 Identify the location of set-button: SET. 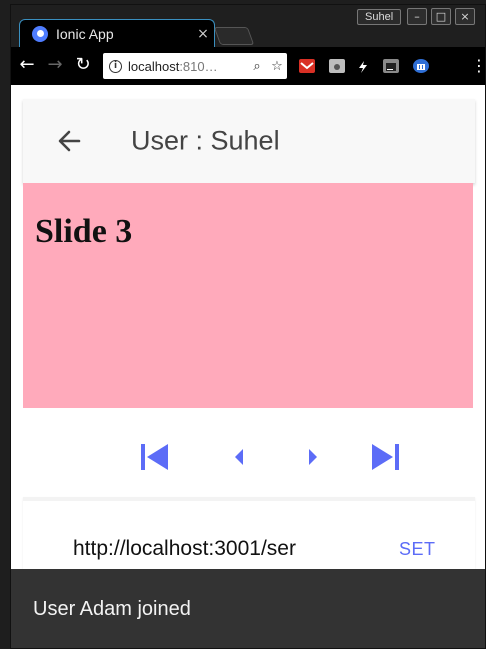
(417, 549).